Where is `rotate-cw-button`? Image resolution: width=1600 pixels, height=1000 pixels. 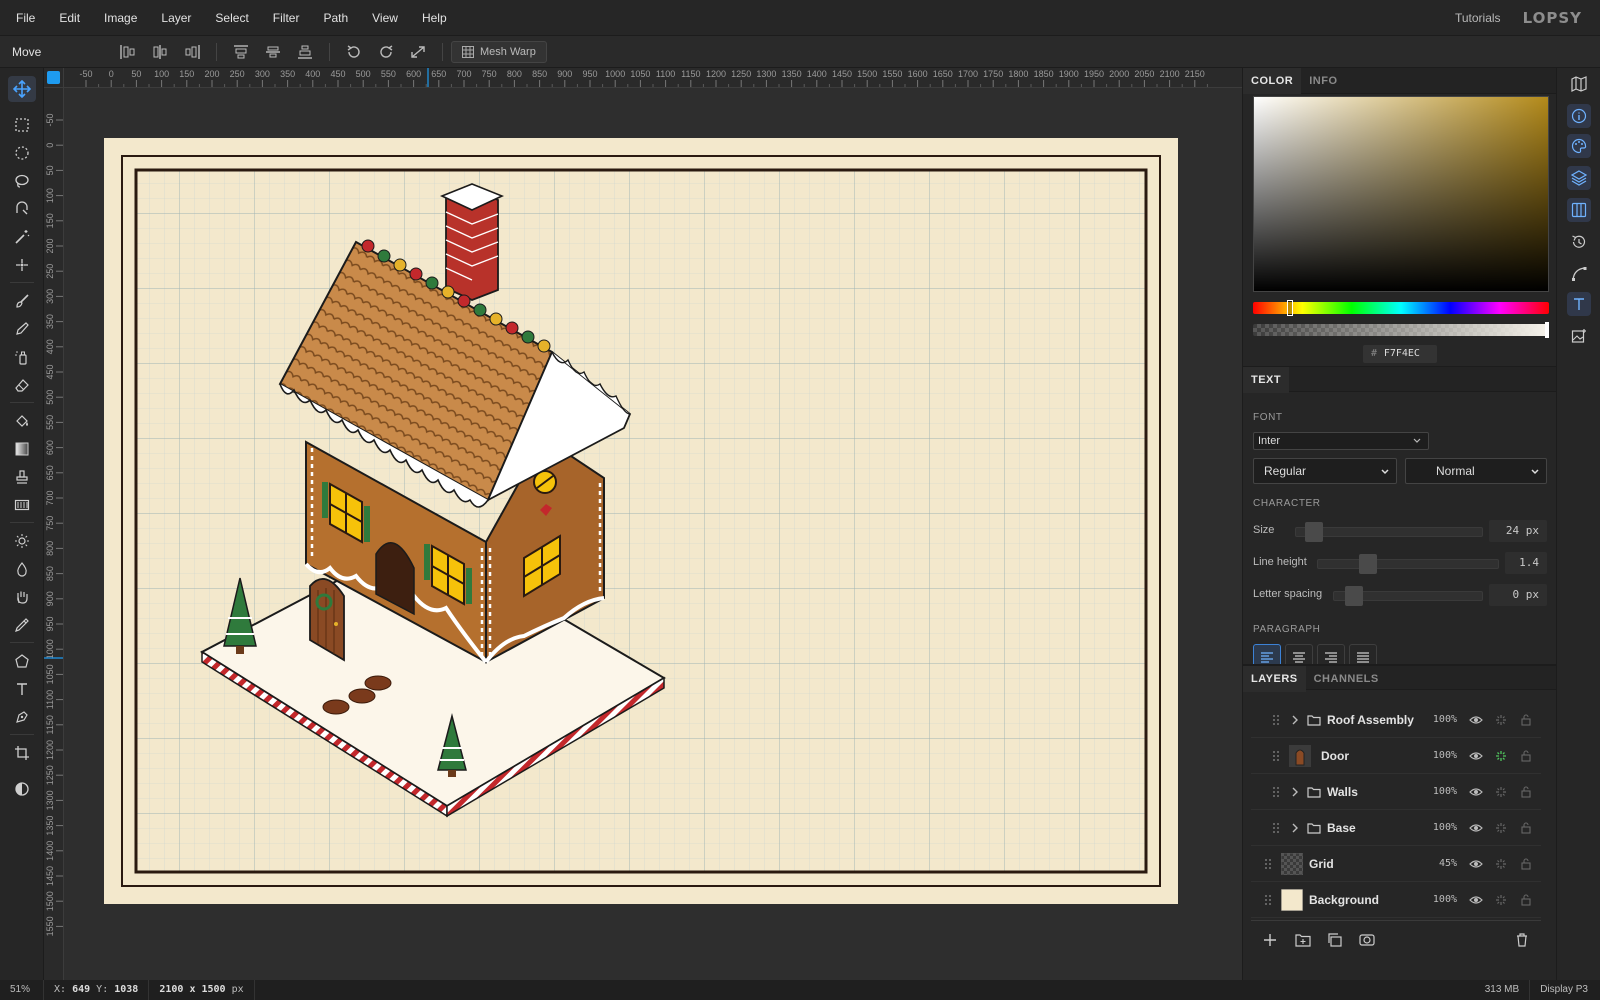 rotate-cw-button is located at coordinates (386, 52).